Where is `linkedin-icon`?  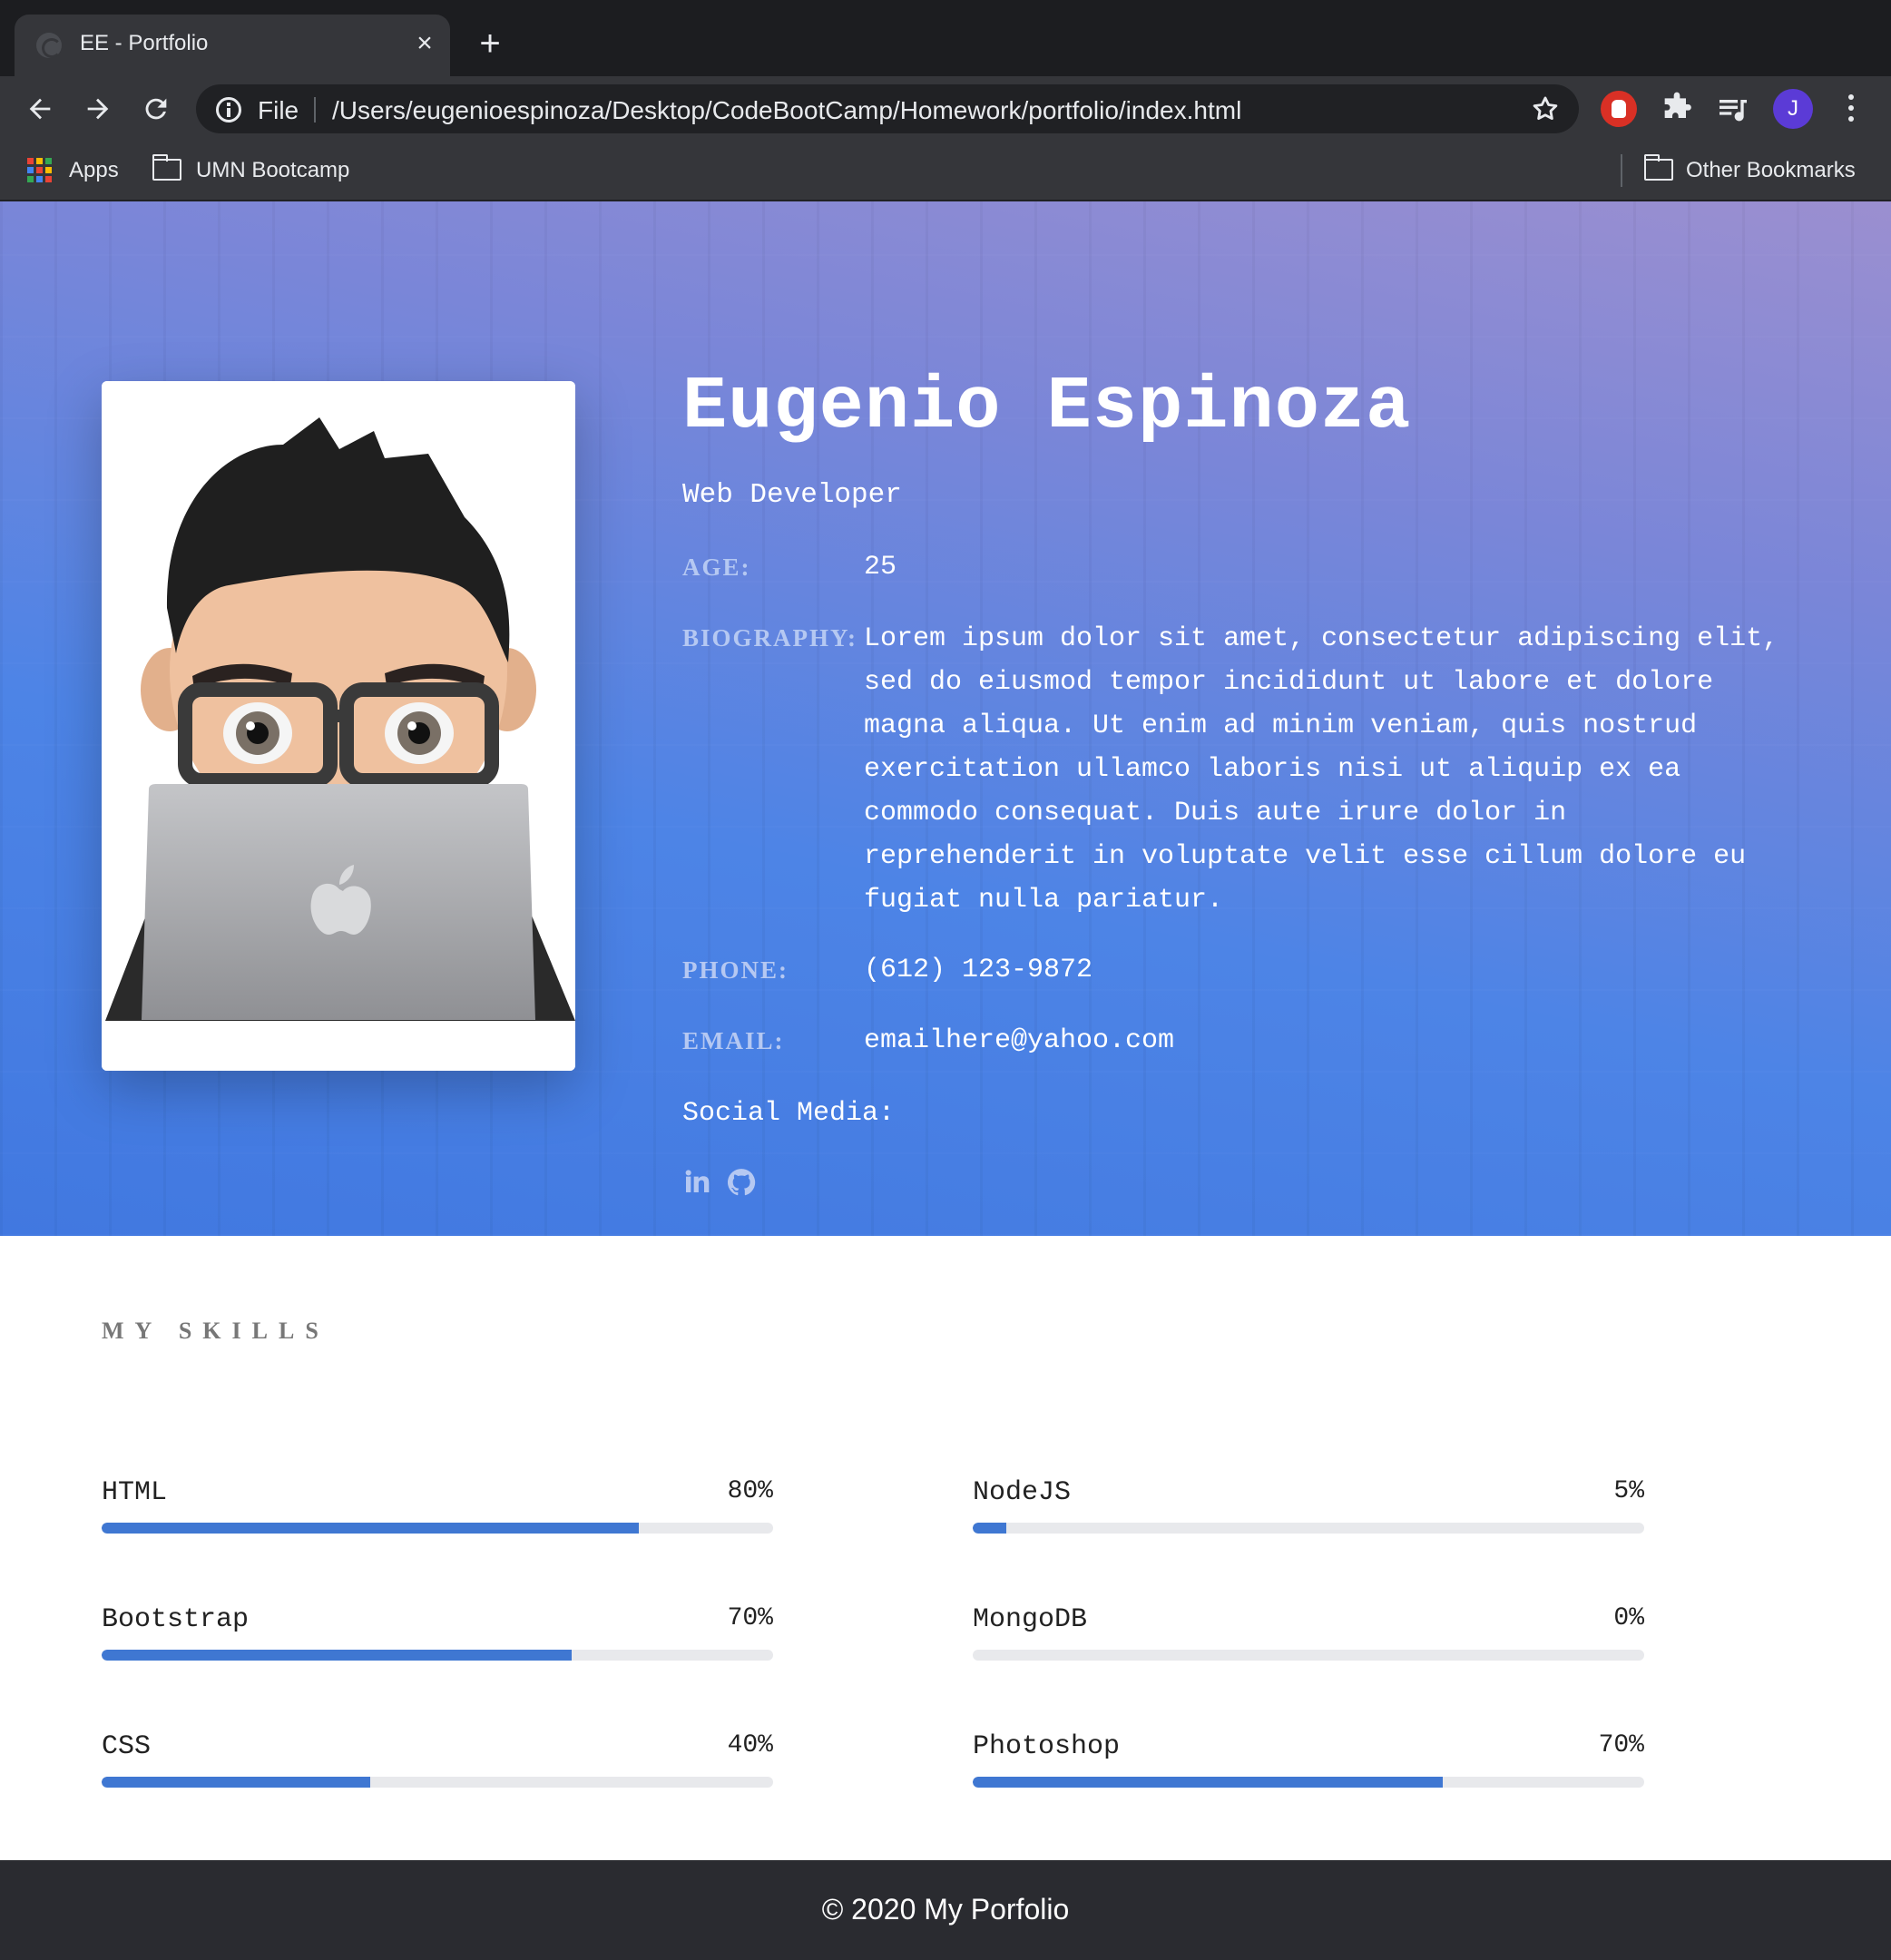
linkedin-icon is located at coordinates (697, 1182).